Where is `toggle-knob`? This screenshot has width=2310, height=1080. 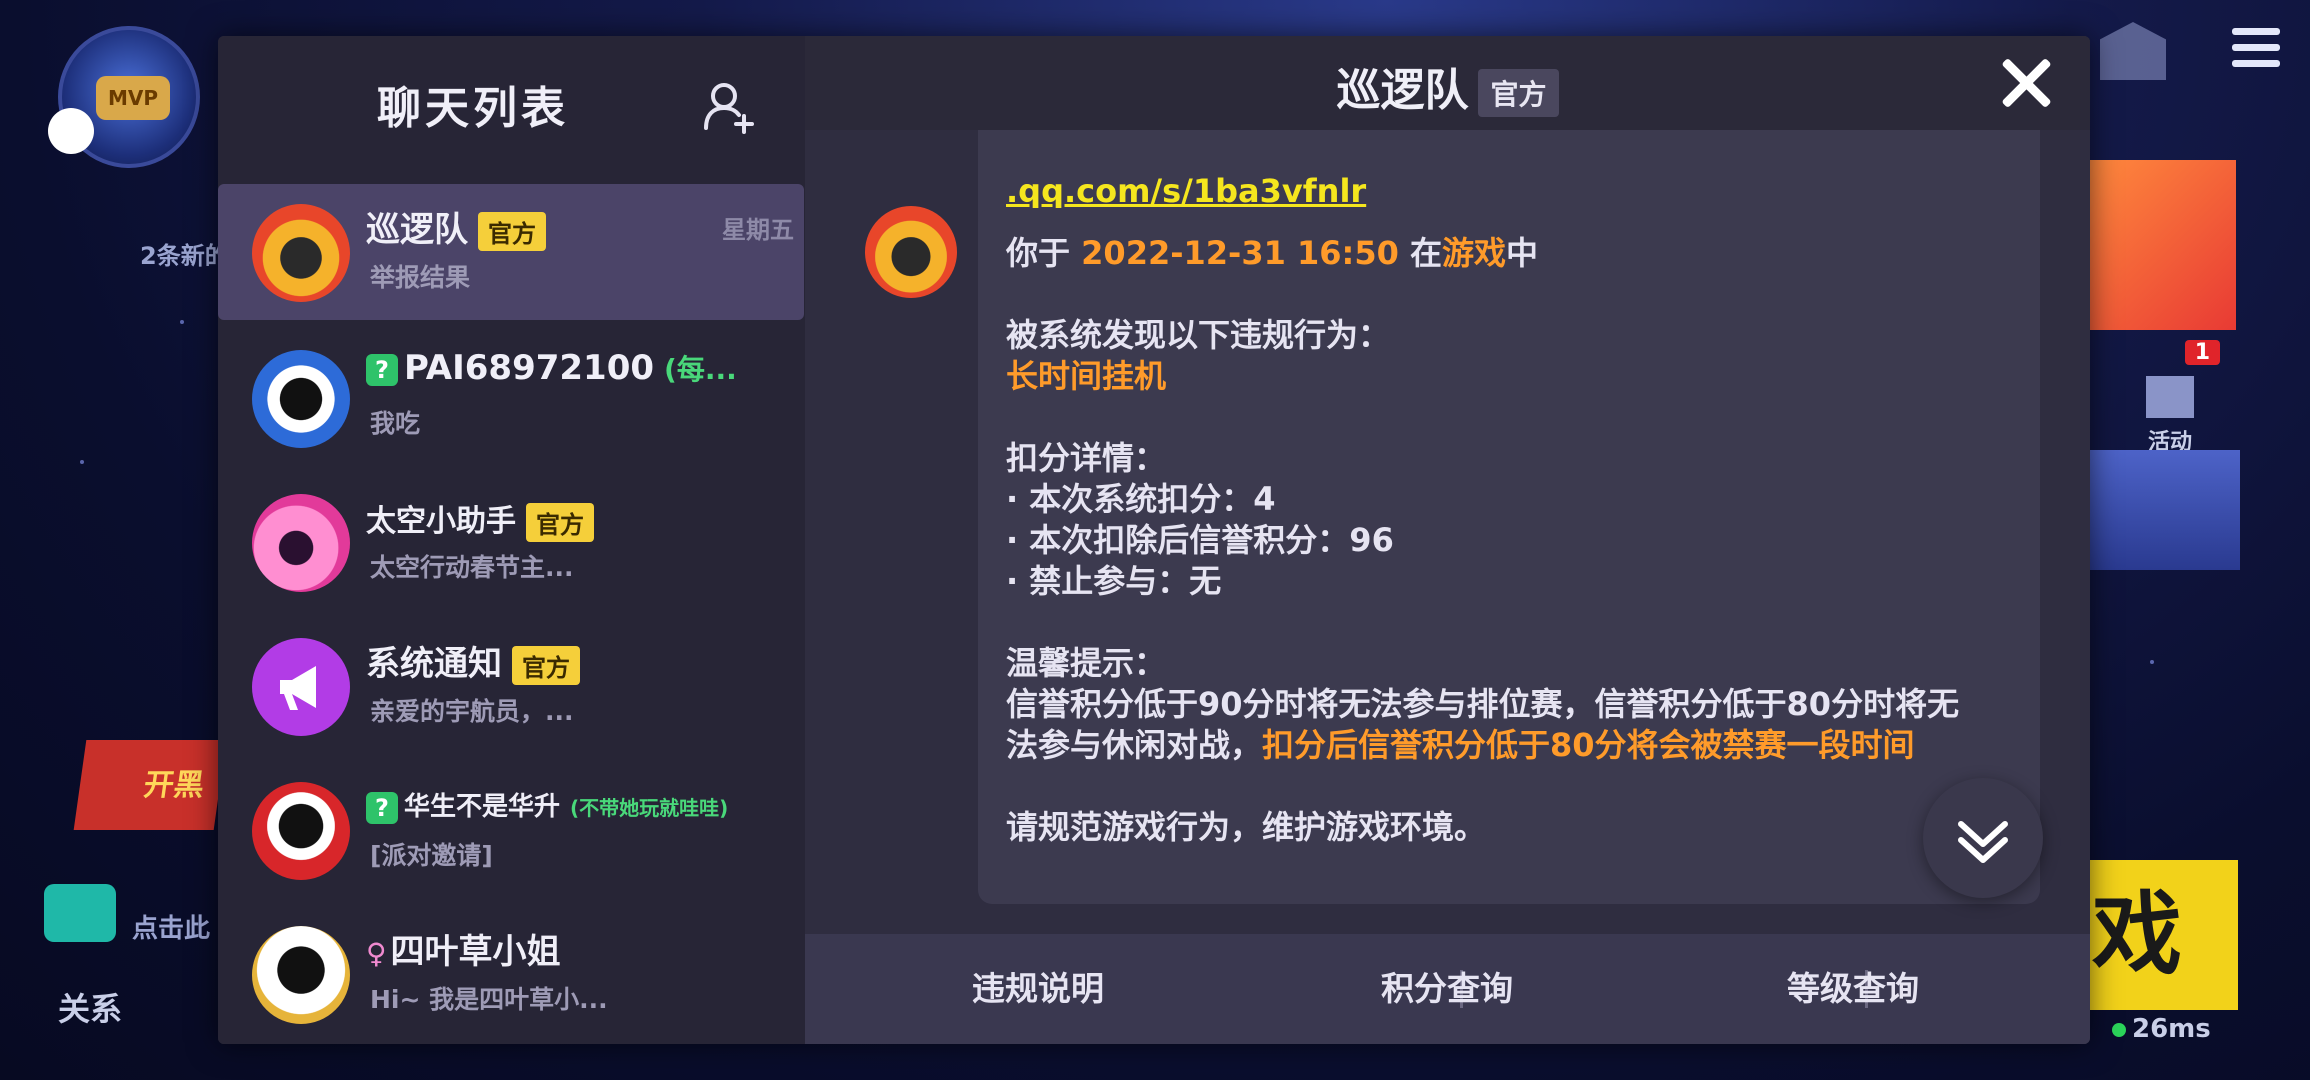
toggle-knob is located at coordinates (71, 131).